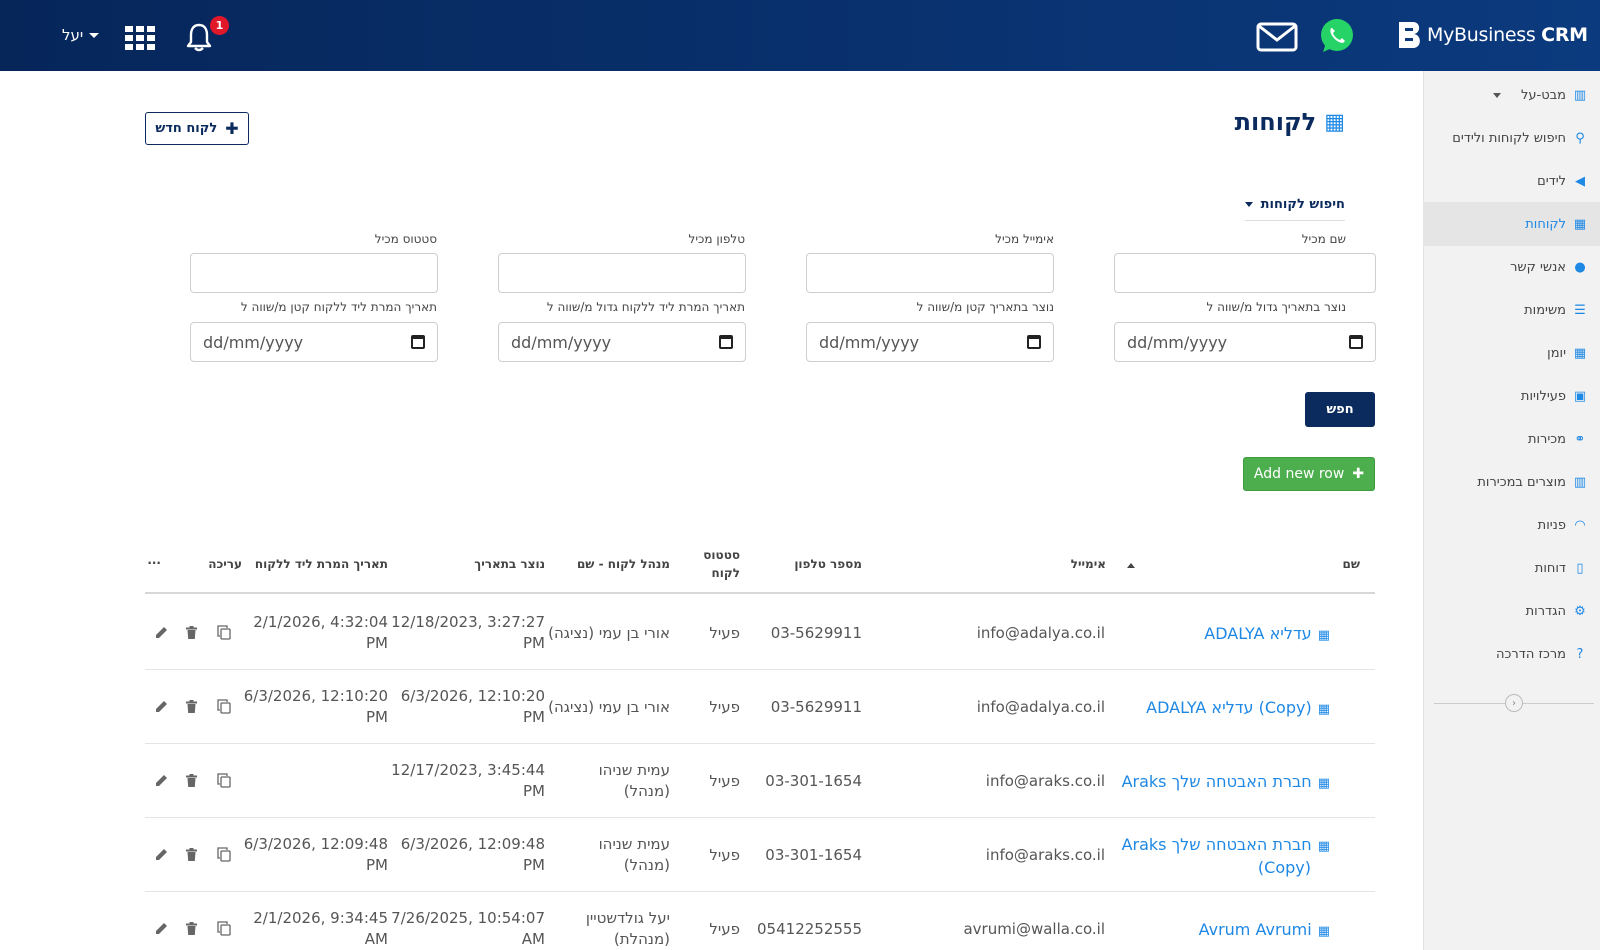  Describe the element at coordinates (1499, 525) in the screenshot. I see `sidebar-item-inquiries: פניות ◠` at that location.